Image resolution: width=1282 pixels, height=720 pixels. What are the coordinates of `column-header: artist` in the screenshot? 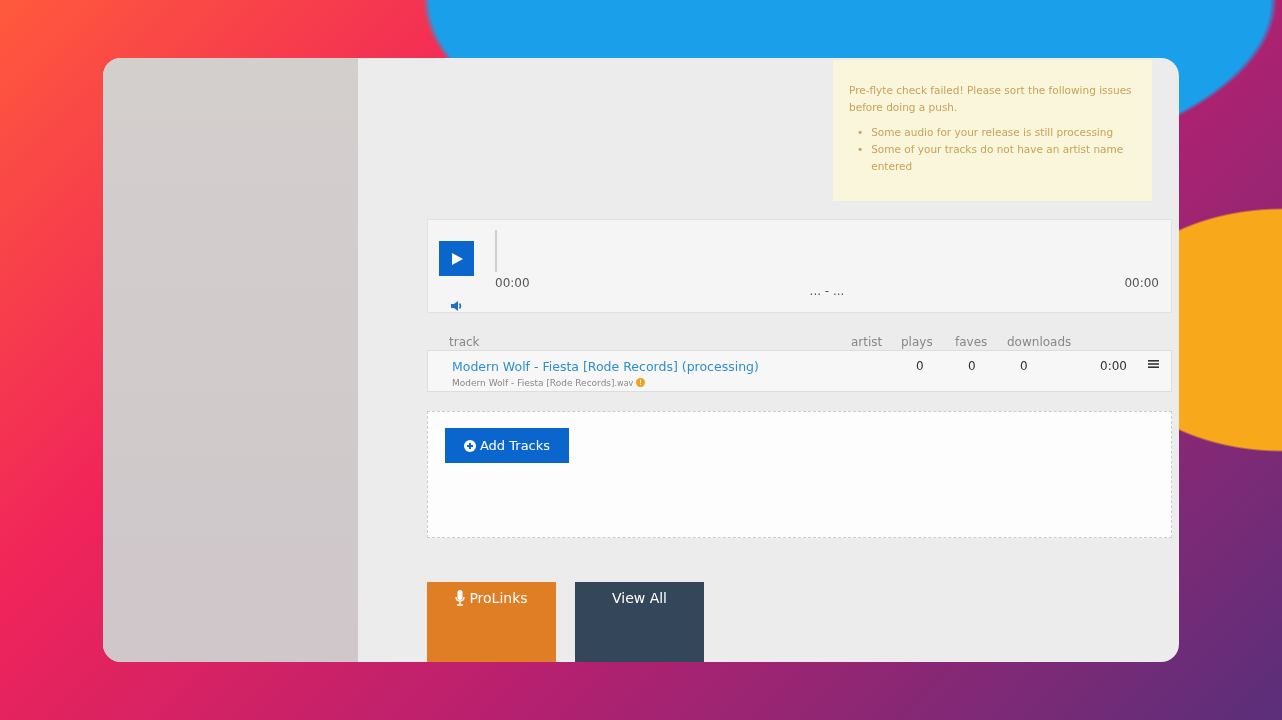 It's located at (867, 342).